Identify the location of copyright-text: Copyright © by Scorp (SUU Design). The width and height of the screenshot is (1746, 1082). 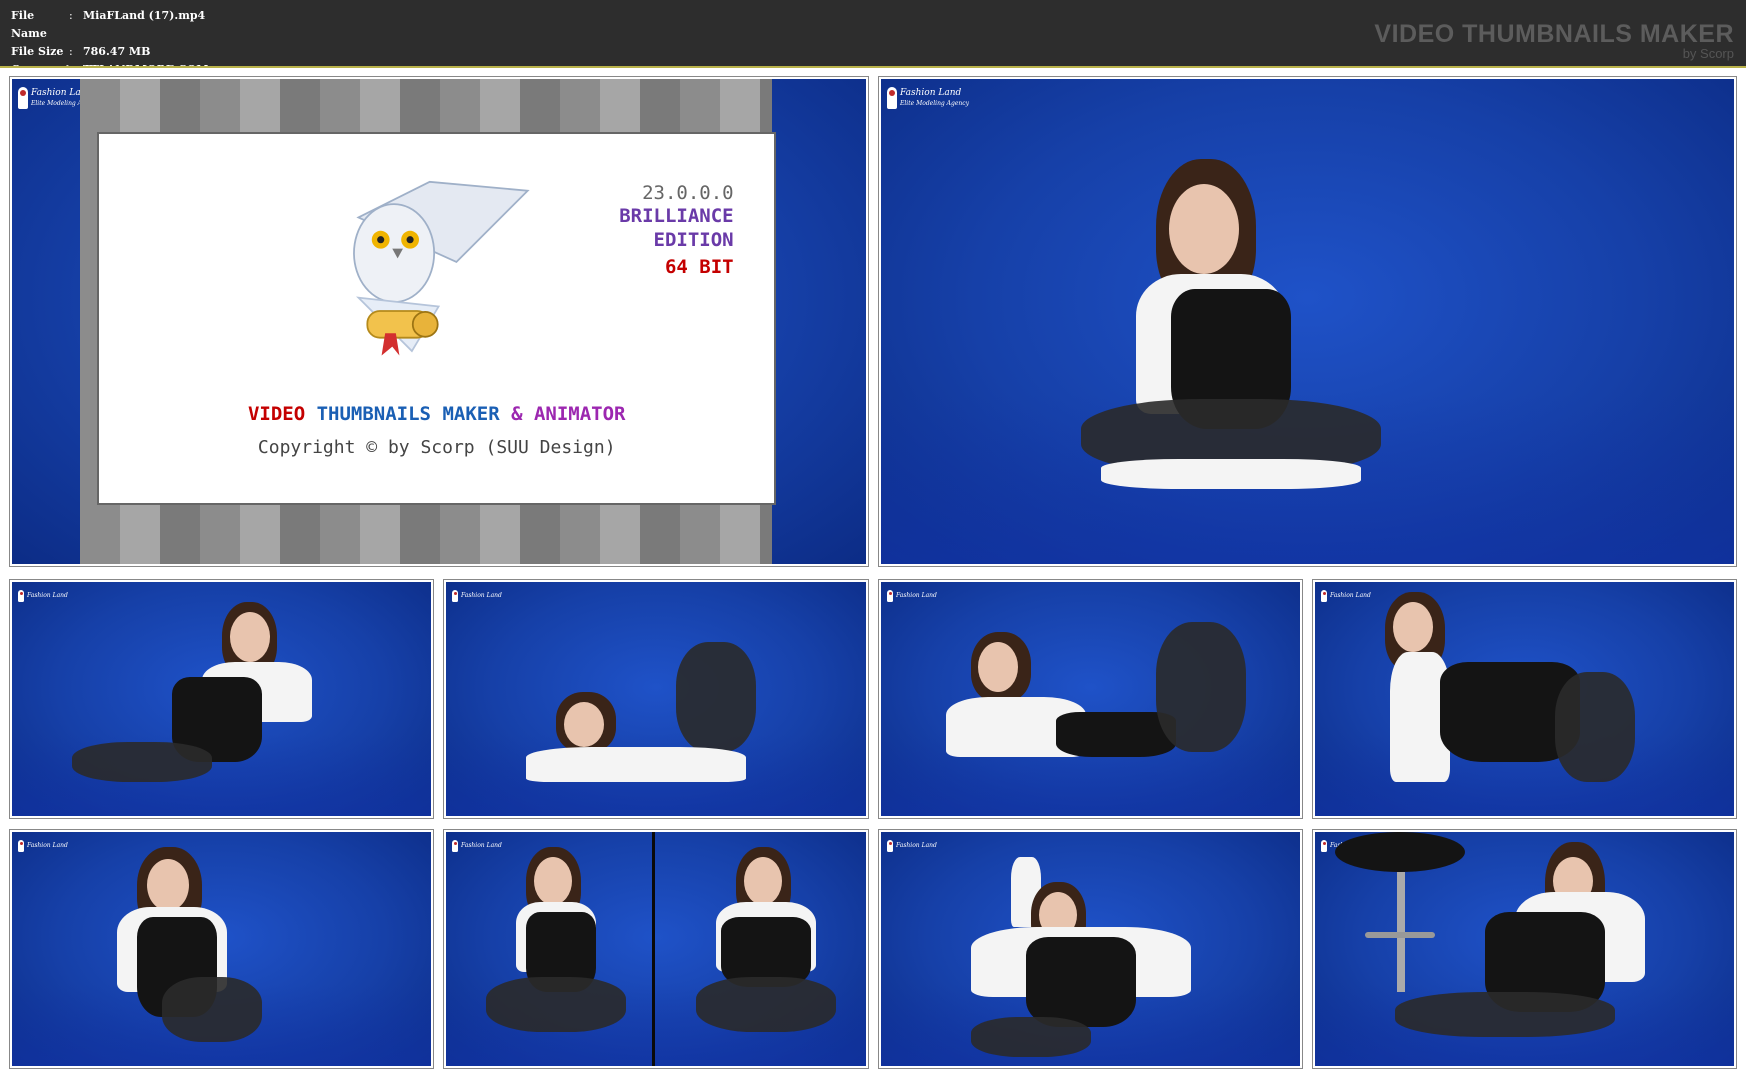
(436, 447).